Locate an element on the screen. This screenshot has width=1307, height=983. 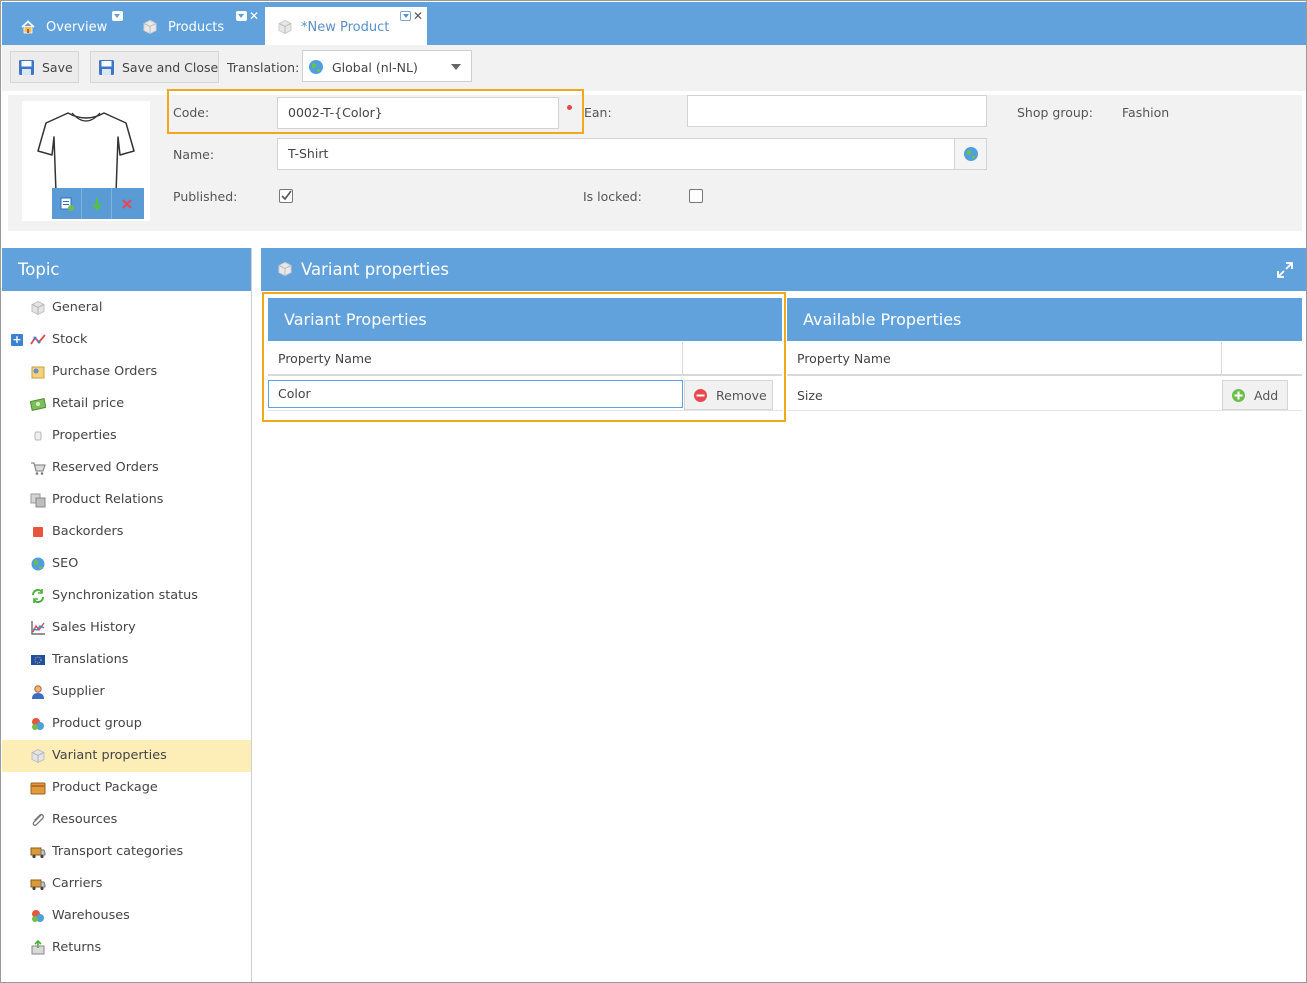
sidebar-item-label: Sales History is located at coordinates (94, 627).